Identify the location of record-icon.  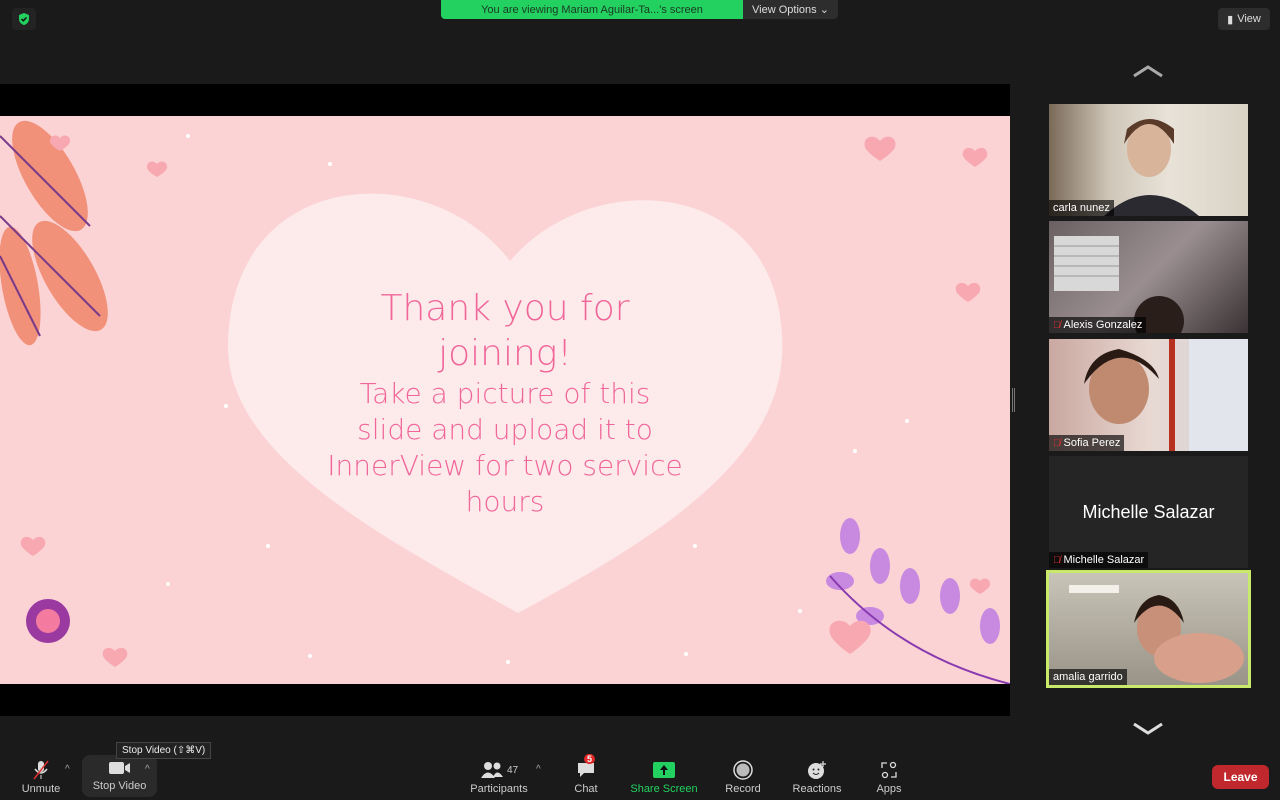
(743, 770).